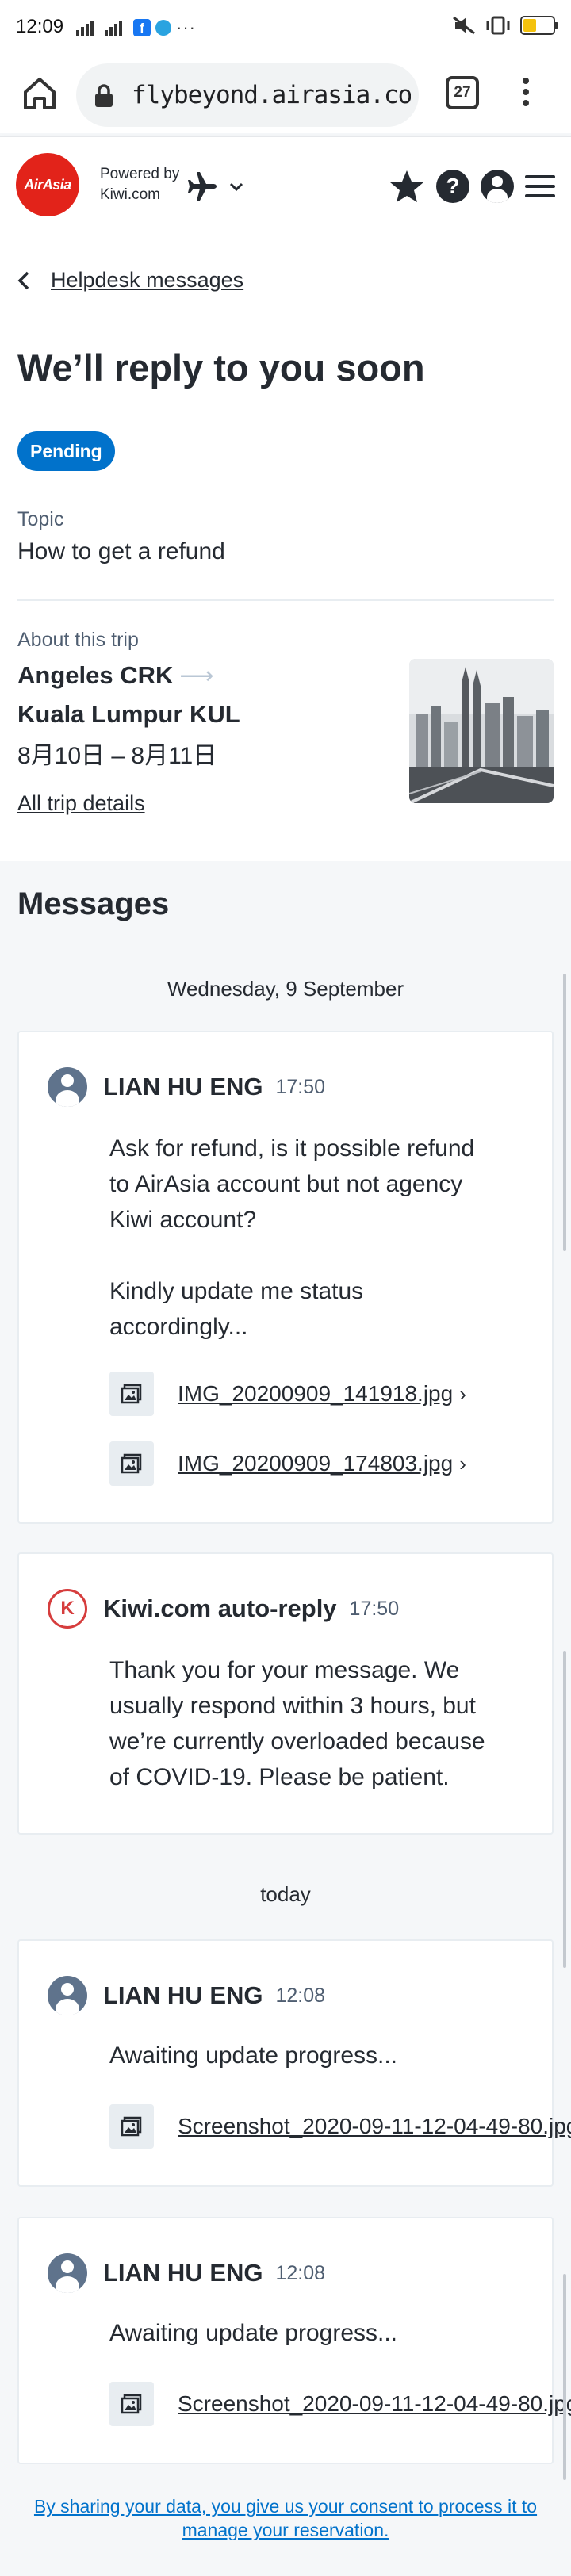 This screenshot has height=2576, width=571. What do you see at coordinates (128, 714) in the screenshot?
I see `route-destination: Kuala Lumpur KUL` at bounding box center [128, 714].